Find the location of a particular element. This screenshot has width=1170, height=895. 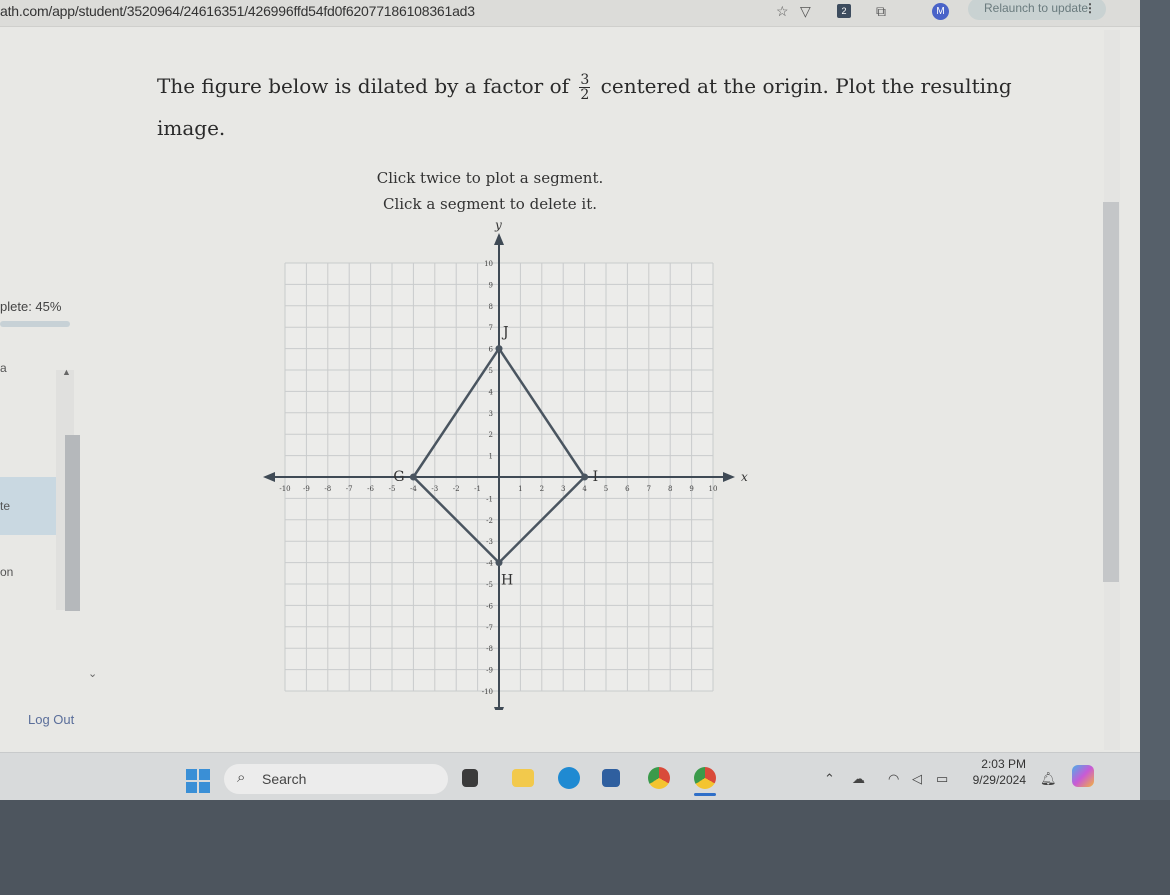

y-tick-label: -8 is located at coordinates (489, 649).